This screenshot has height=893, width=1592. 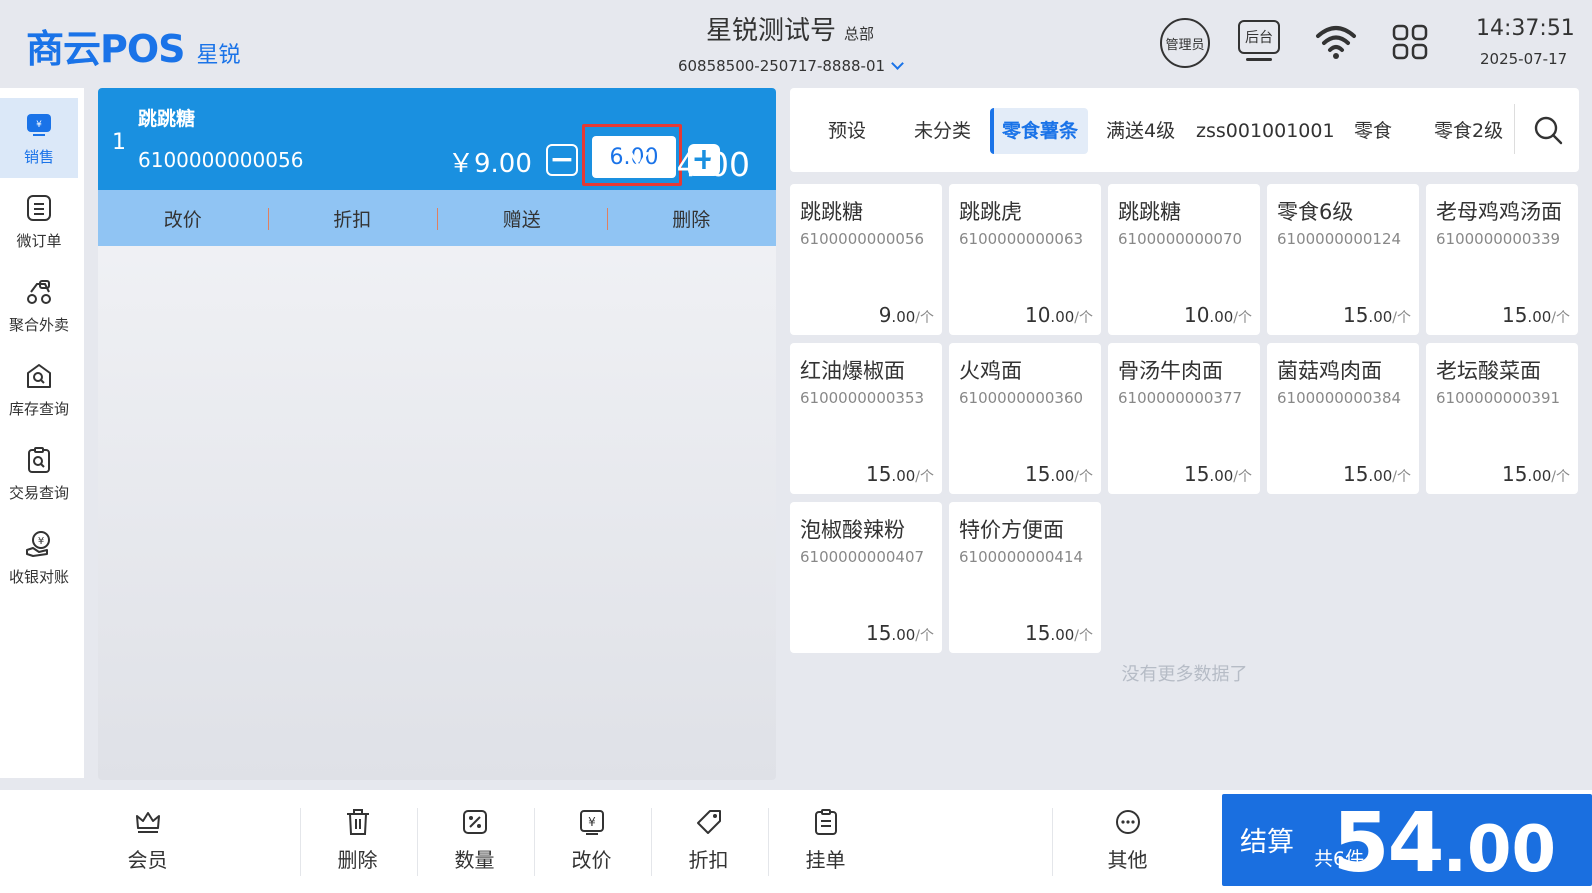 What do you see at coordinates (1184, 418) in the screenshot?
I see `product-card: 骨汤牛肉面 6100000000377 15.00/个` at bounding box center [1184, 418].